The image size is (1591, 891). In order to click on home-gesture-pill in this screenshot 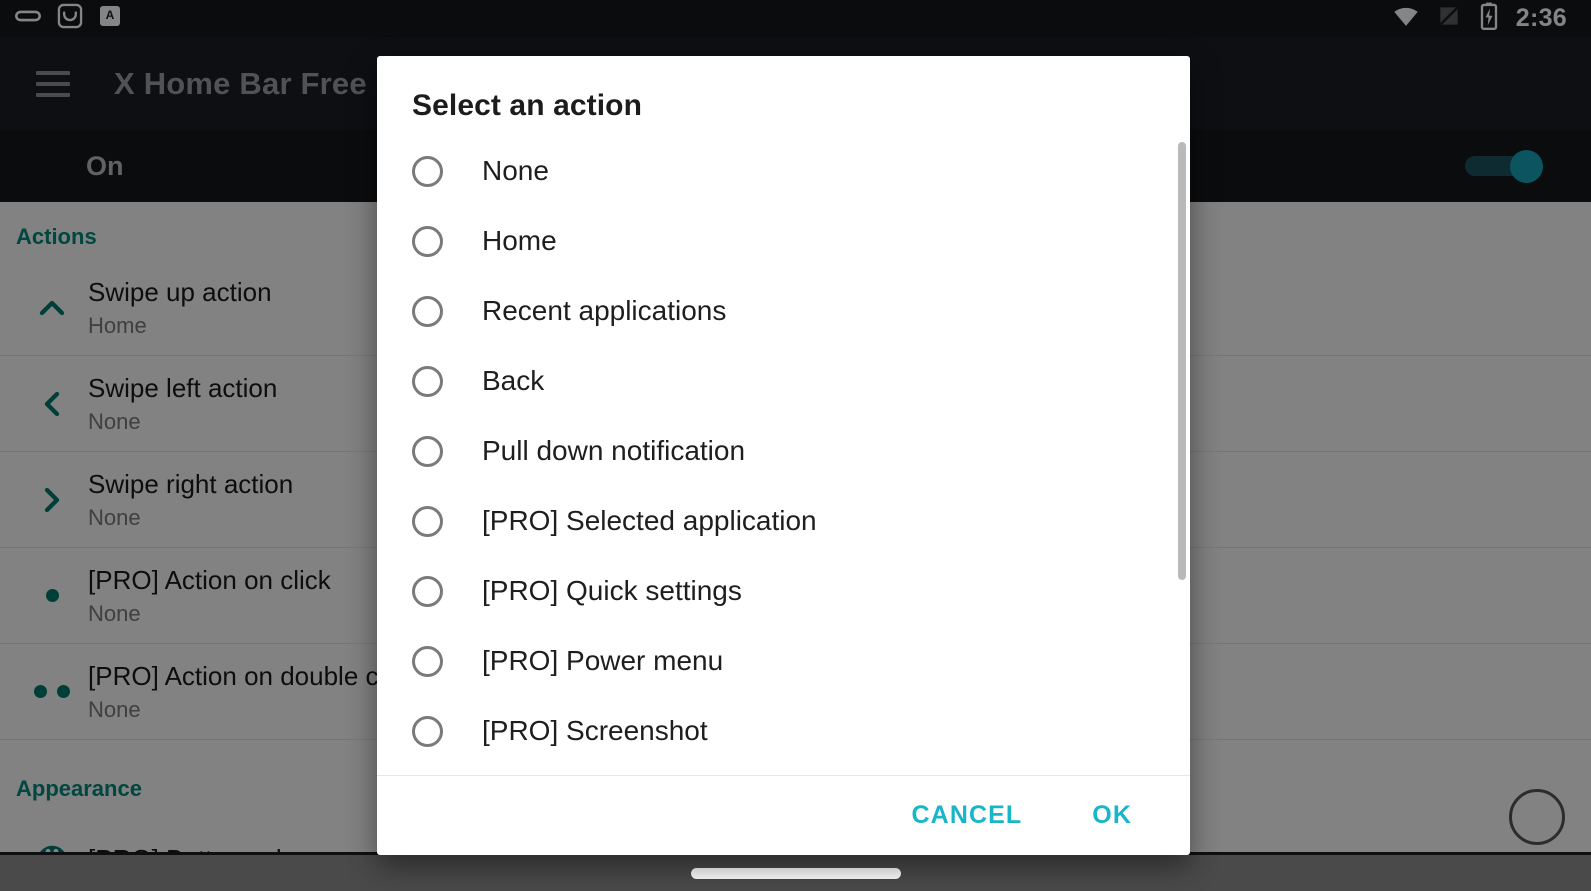, I will do `click(795, 873)`.